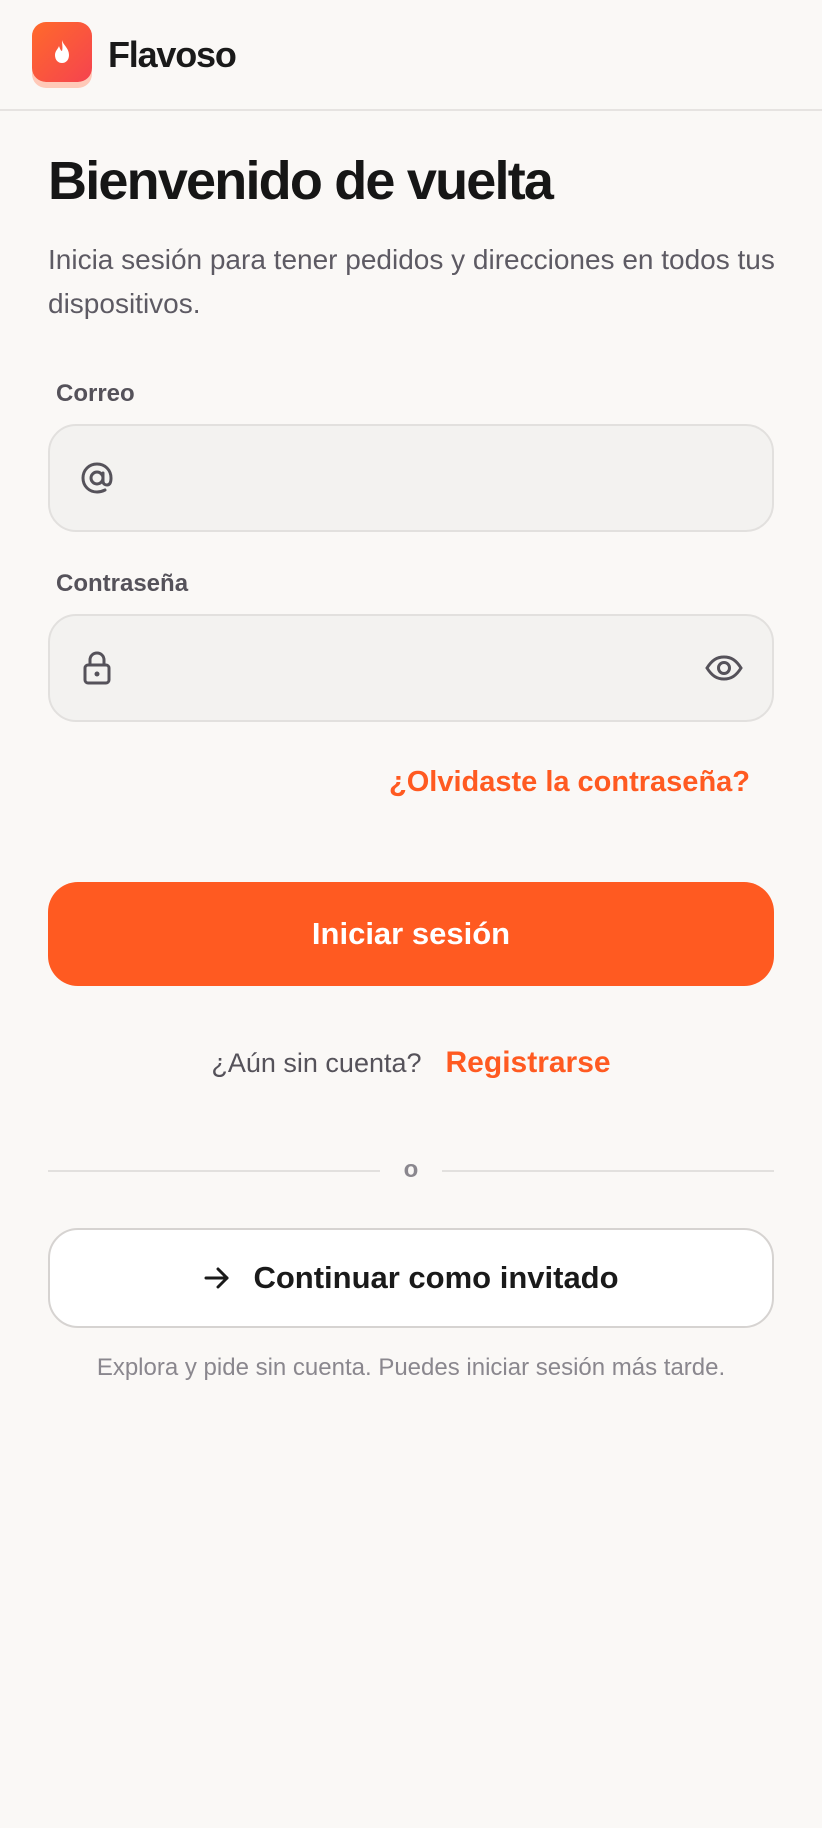 The width and height of the screenshot is (822, 1828). What do you see at coordinates (95, 393) in the screenshot?
I see `email-label: Correo` at bounding box center [95, 393].